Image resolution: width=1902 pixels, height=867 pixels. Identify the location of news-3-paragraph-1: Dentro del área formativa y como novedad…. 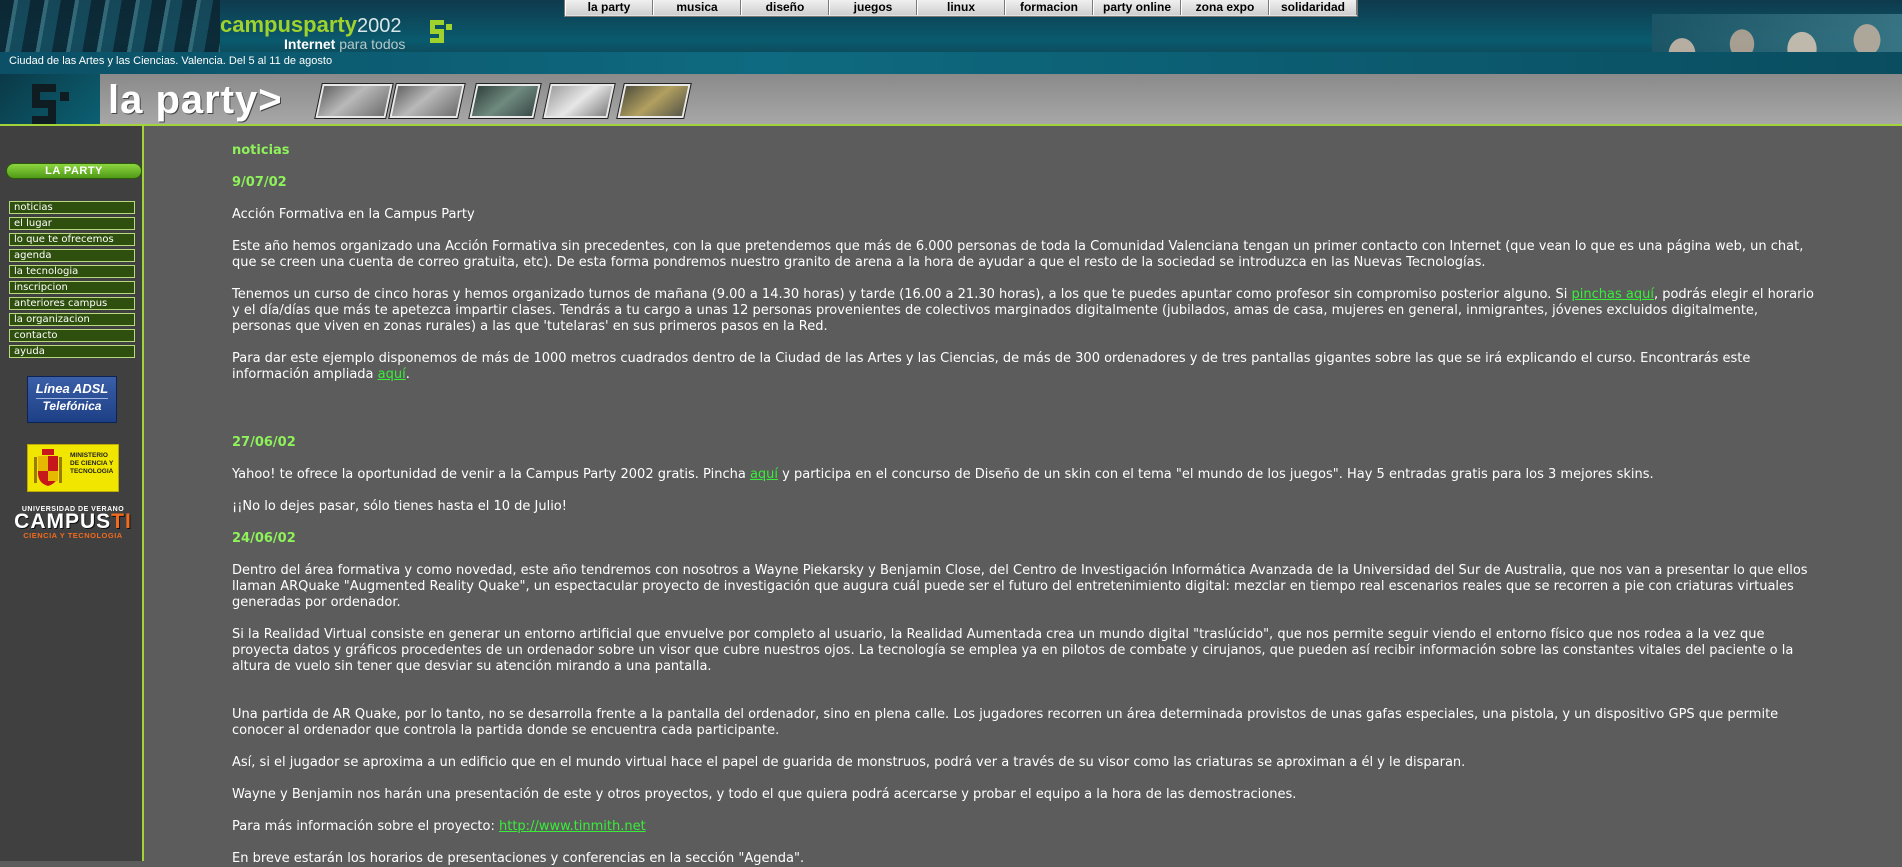
(1020, 586).